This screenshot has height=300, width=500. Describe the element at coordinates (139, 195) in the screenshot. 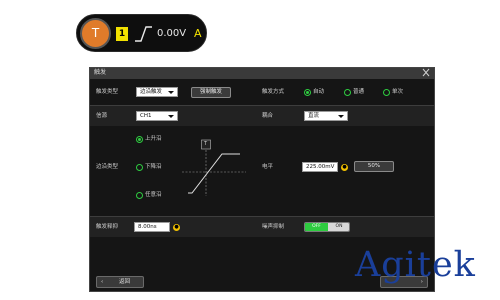

I see `edge-any-radio` at that location.